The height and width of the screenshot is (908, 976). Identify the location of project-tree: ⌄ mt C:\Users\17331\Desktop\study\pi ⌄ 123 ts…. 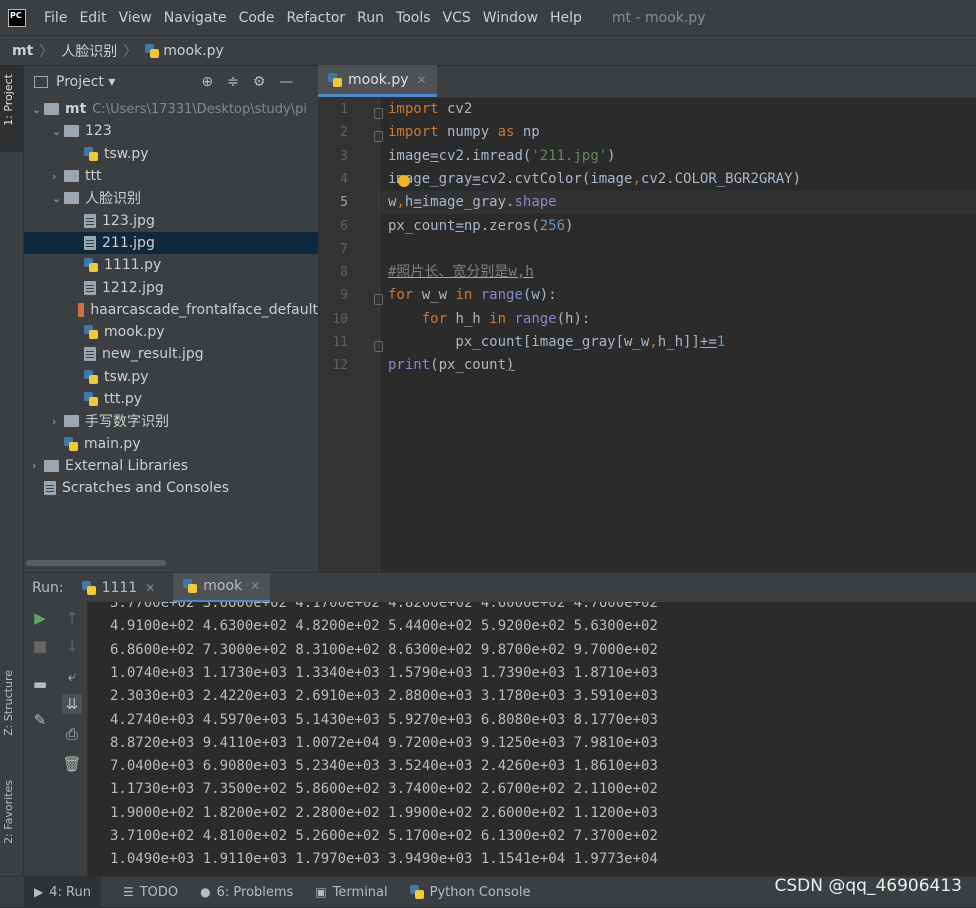
(171, 298).